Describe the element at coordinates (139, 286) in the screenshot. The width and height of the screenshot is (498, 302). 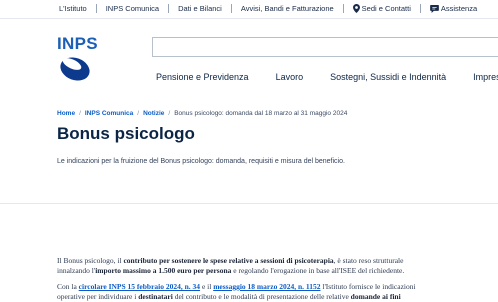
I see `circolare-link: circolare INPS 15 febbraio 2024, n. 34` at that location.